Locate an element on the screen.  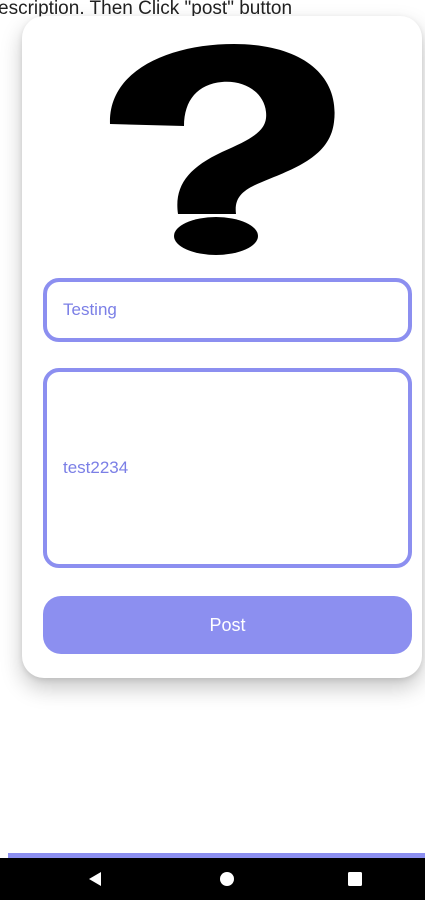
system-nav-bar is located at coordinates (212, 879).